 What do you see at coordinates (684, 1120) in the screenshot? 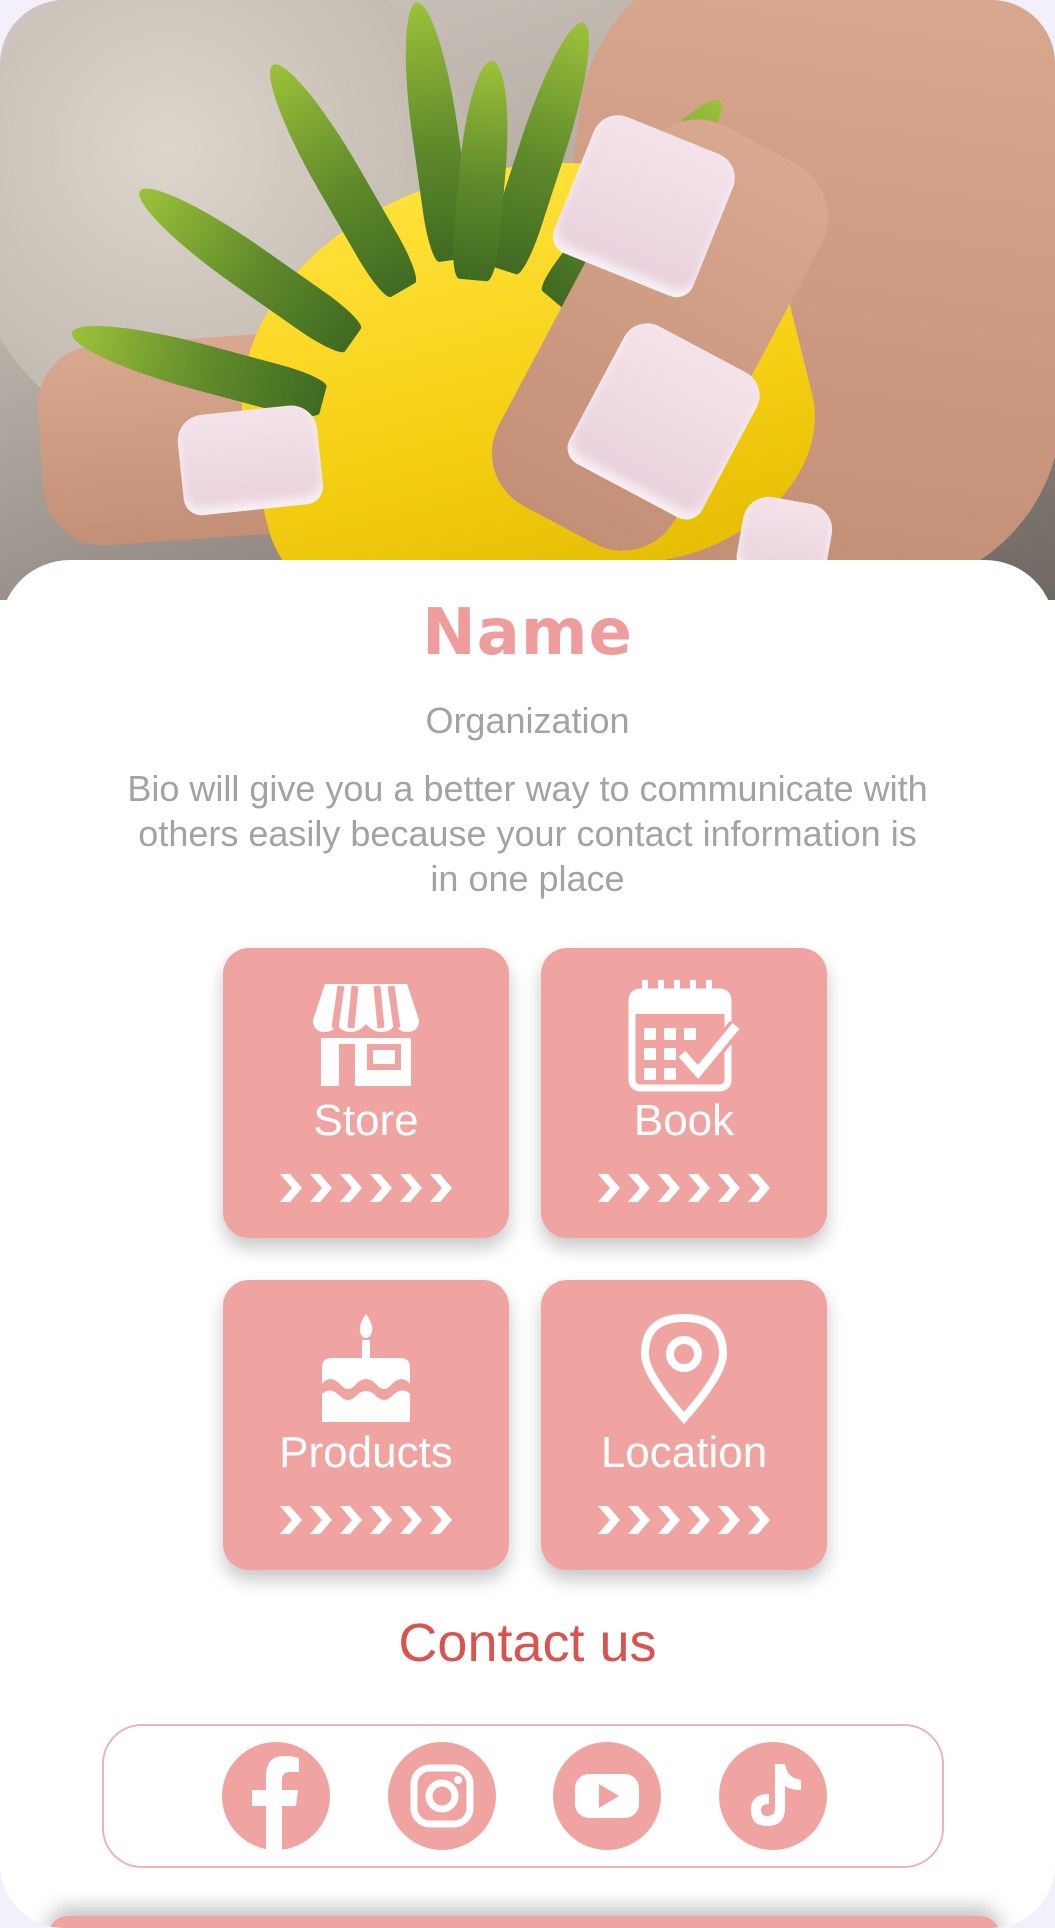
I see `tile-label: Book` at bounding box center [684, 1120].